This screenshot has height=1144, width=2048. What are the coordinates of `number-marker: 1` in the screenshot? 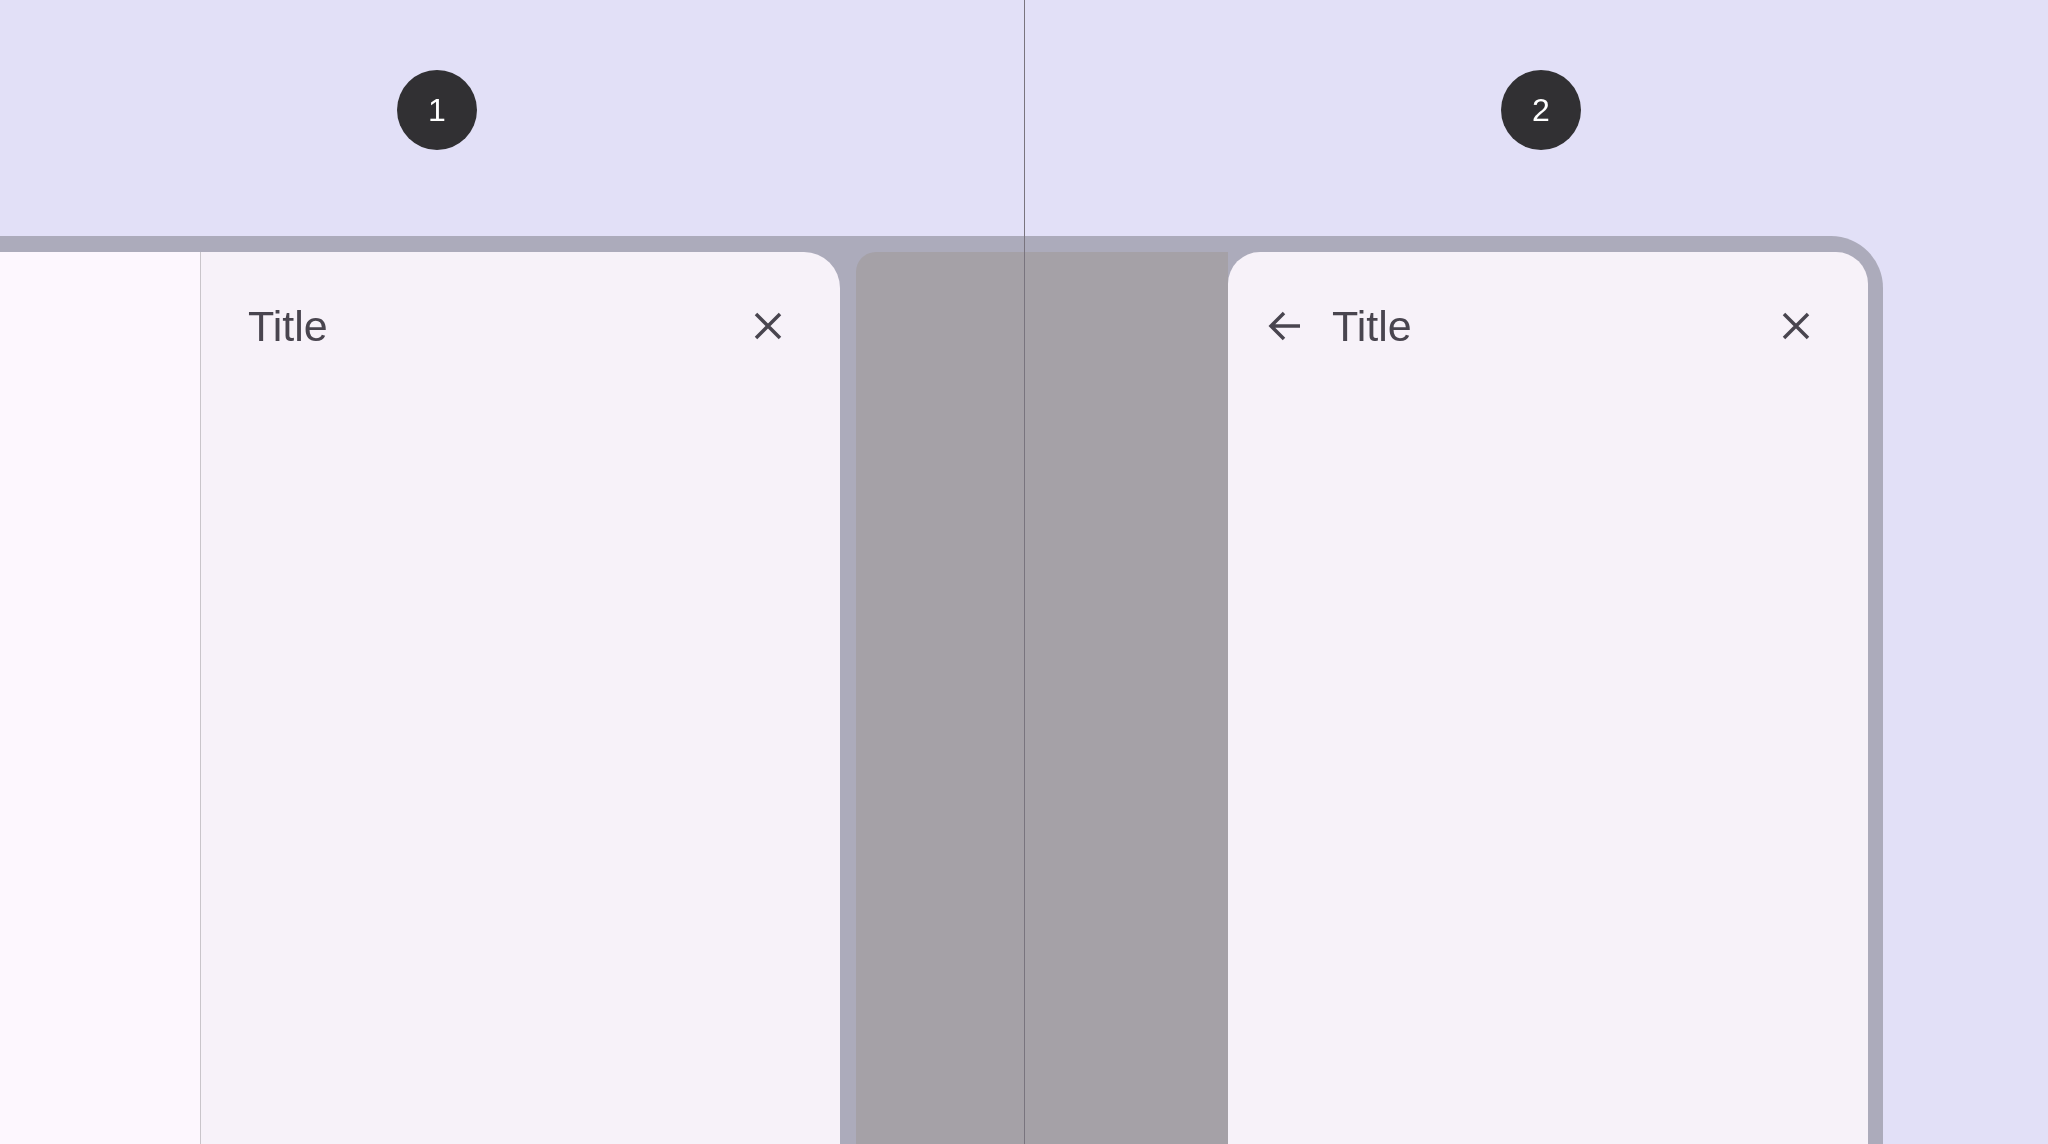 It's located at (437, 110).